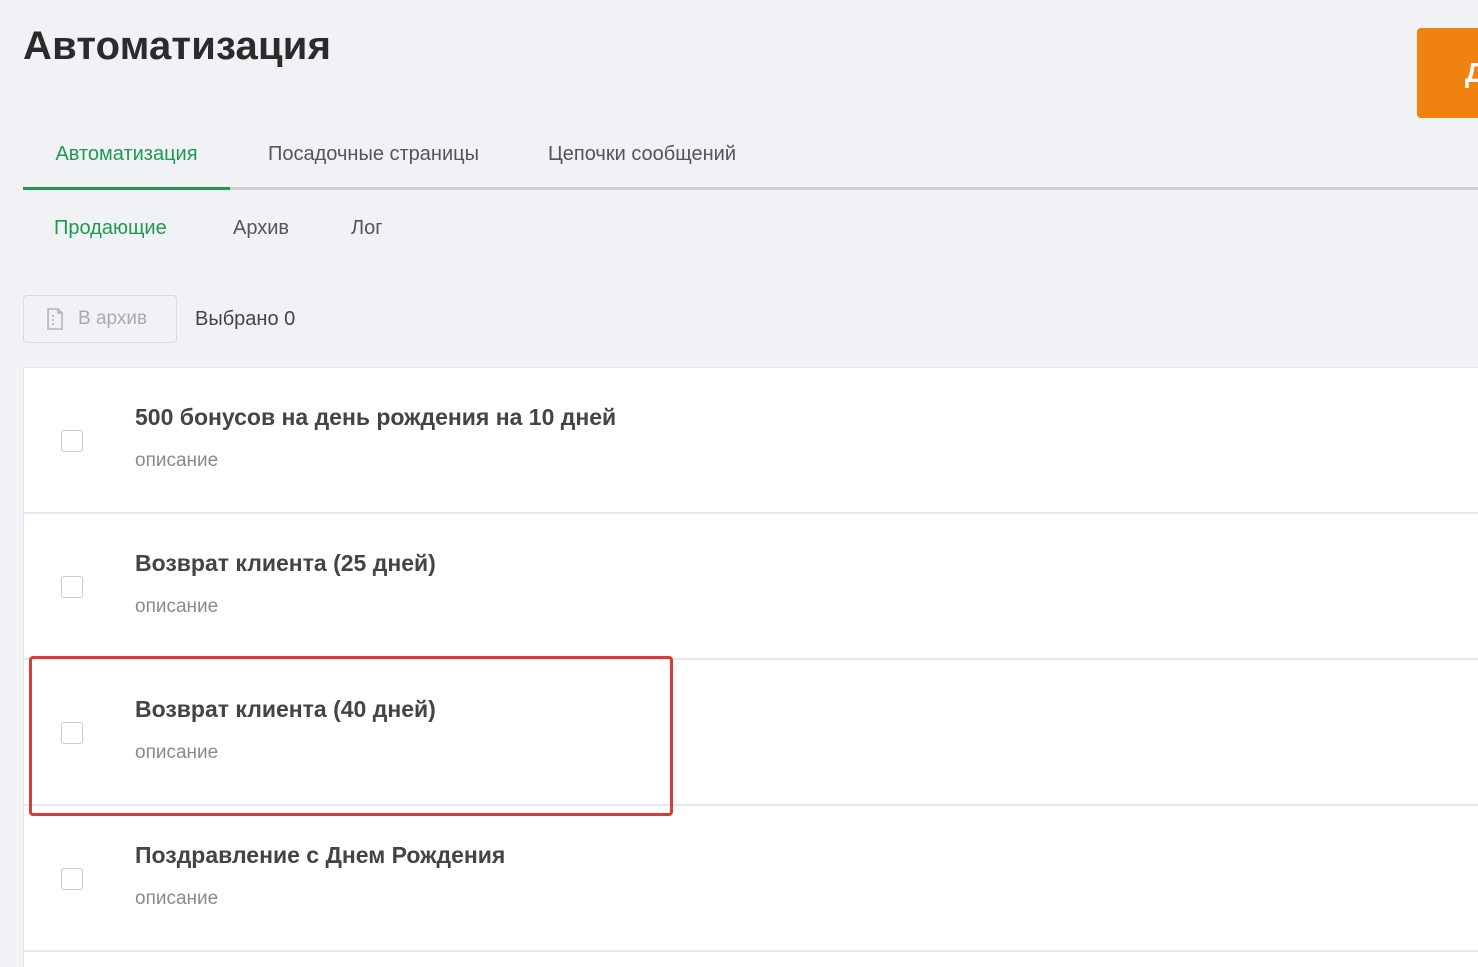  What do you see at coordinates (320, 855) in the screenshot?
I see `item-title: Поздравление с Днем Рождения` at bounding box center [320, 855].